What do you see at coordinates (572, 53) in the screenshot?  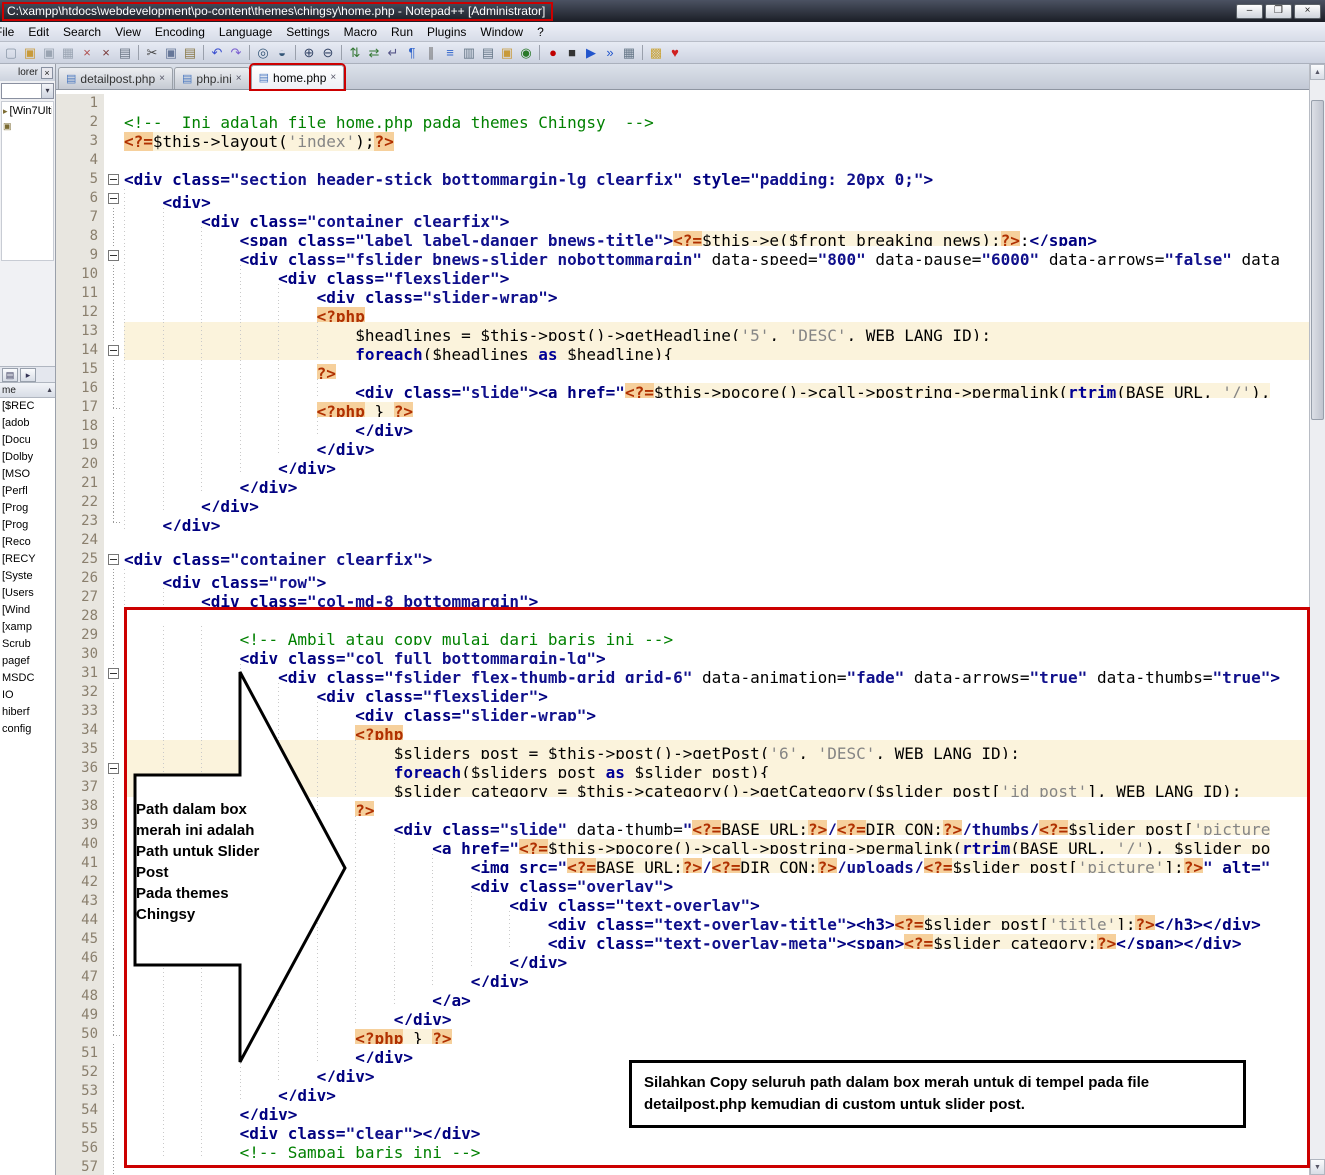 I see `stop-macro-icon: ■` at bounding box center [572, 53].